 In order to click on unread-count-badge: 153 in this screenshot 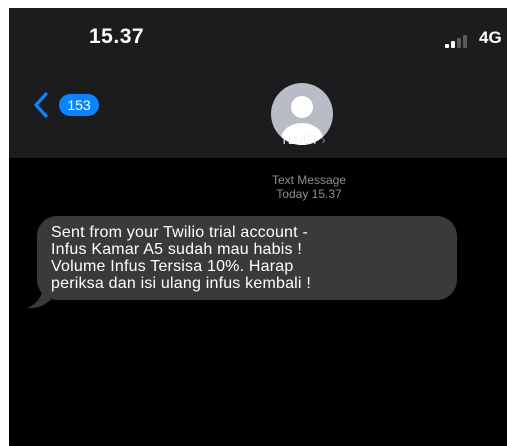, I will do `click(79, 105)`.